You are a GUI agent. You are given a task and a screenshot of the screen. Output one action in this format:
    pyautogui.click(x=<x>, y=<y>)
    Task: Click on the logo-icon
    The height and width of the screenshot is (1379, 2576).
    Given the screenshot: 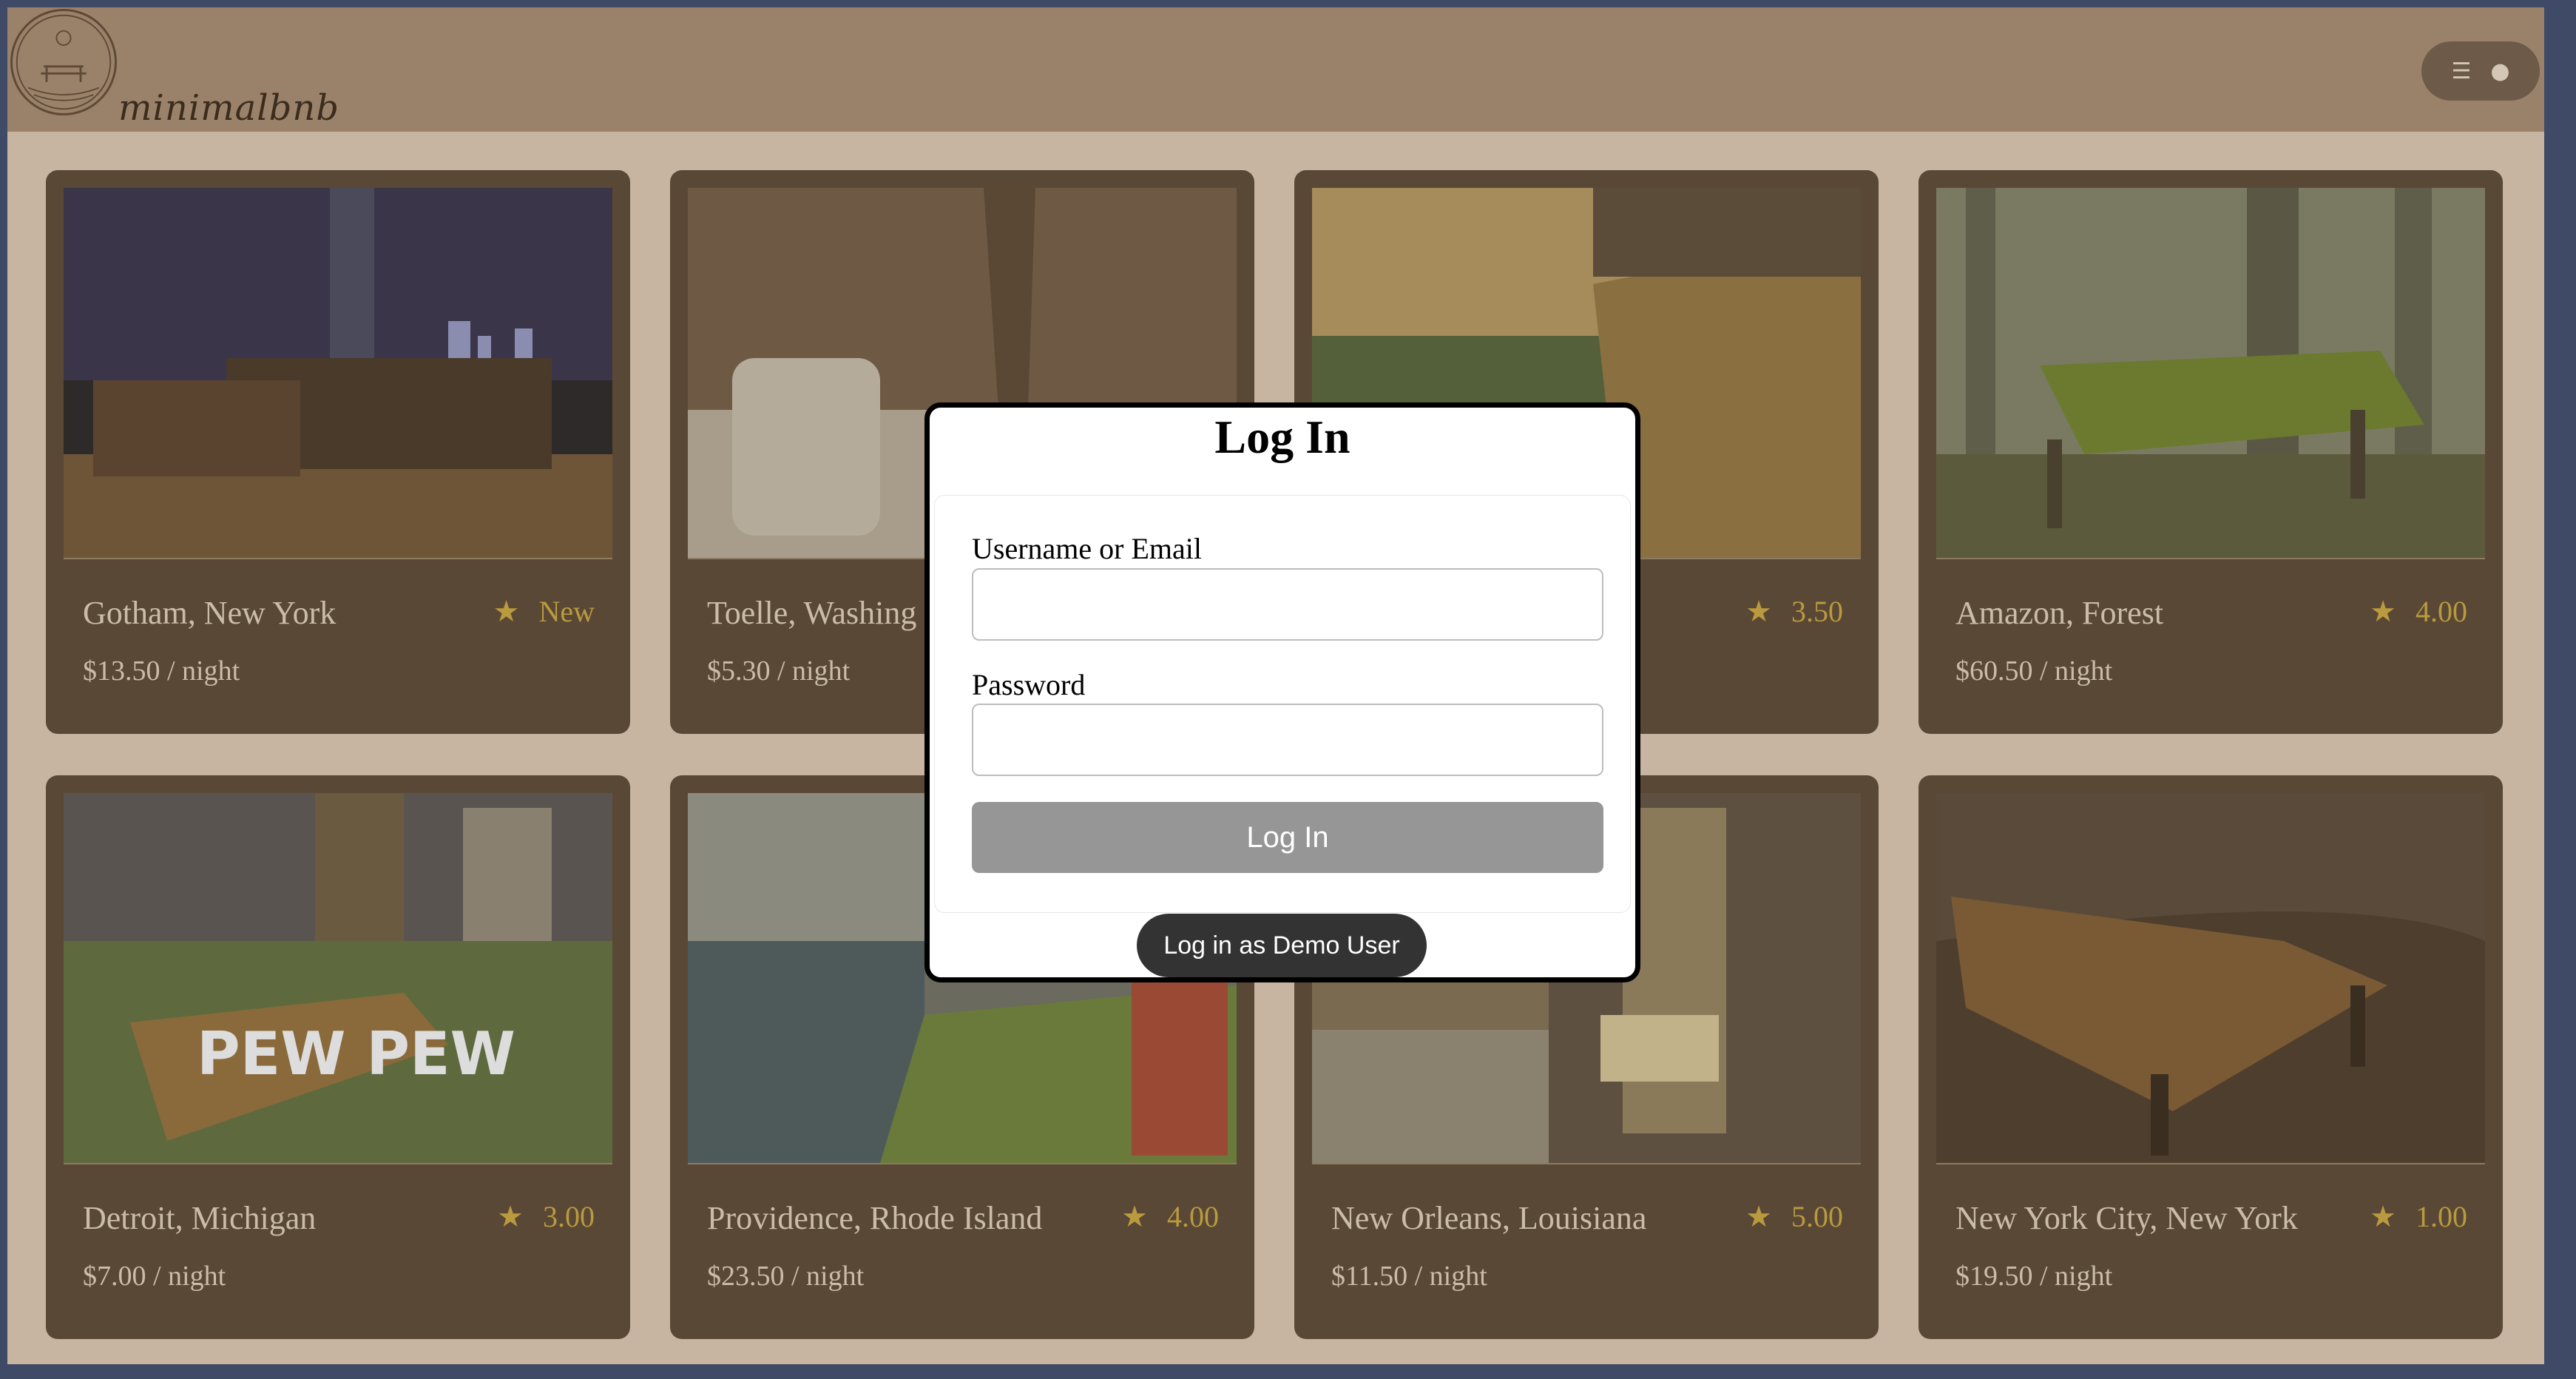 What is the action you would take?
    pyautogui.click(x=63, y=62)
    